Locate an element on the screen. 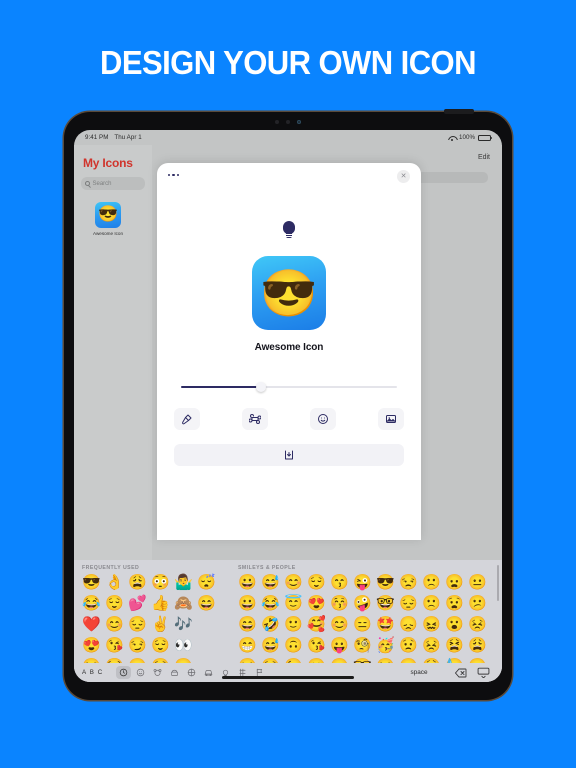 This screenshot has height=768, width=576. emoji-cell: 🙈 is located at coordinates (183, 603).